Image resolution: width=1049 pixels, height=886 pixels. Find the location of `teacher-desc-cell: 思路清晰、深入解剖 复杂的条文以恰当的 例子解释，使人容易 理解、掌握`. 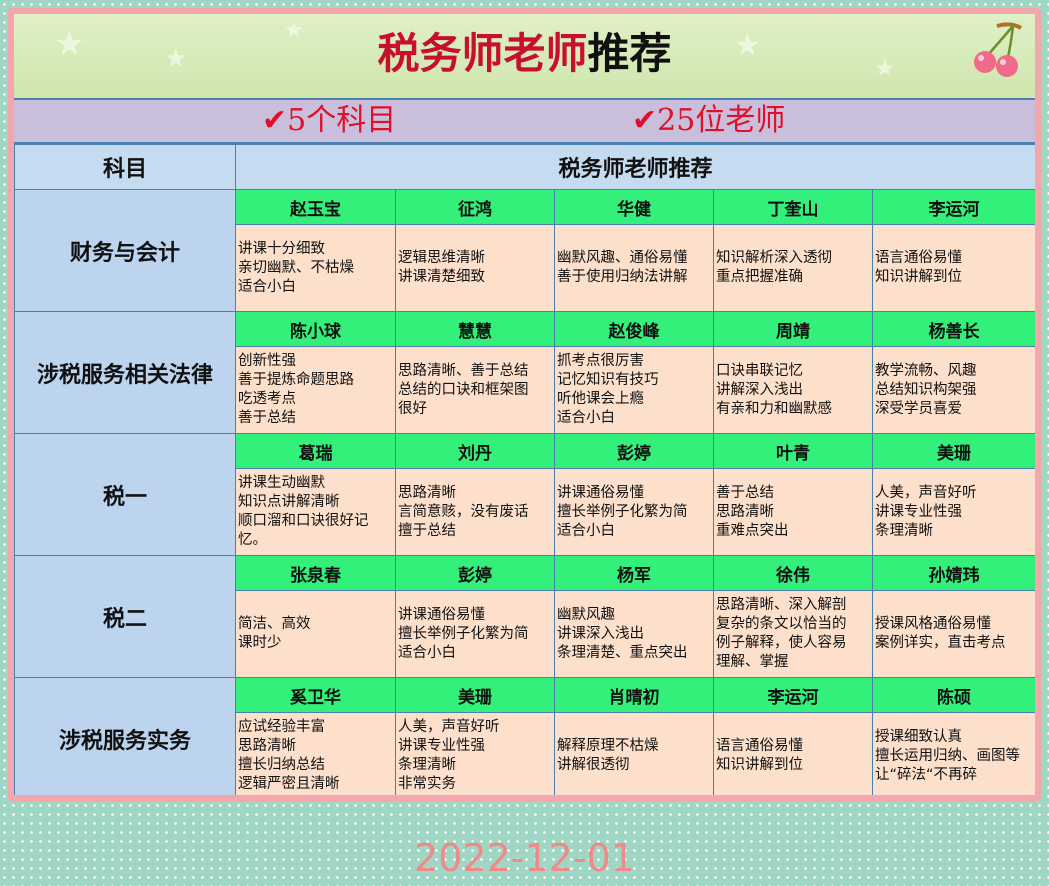

teacher-desc-cell: 思路清晰、深入解剖 复杂的条文以恰当的 例子解释，使人容易 理解、掌握 is located at coordinates (793, 634).